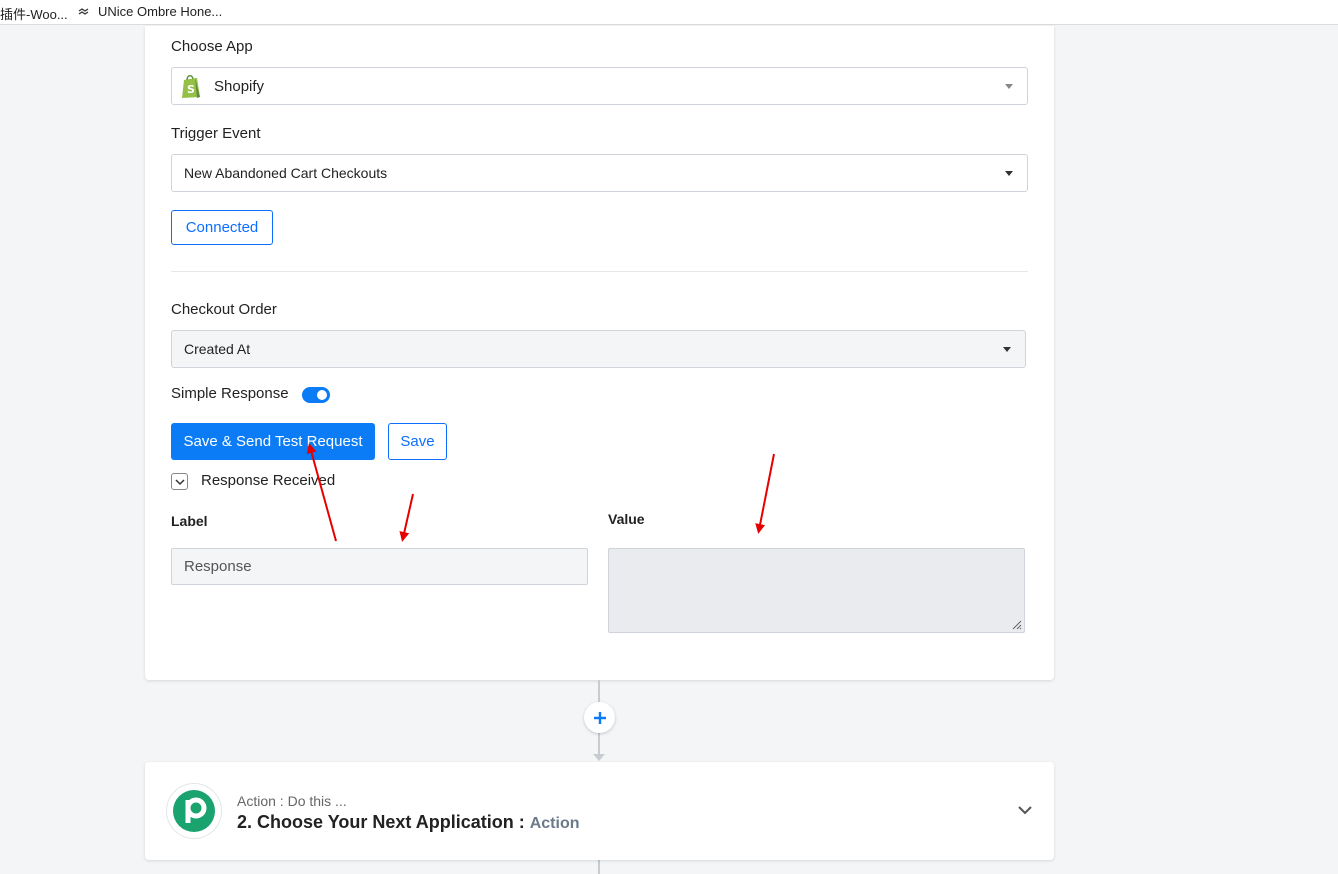 The image size is (1338, 874). I want to click on value-column-header: Value, so click(626, 519).